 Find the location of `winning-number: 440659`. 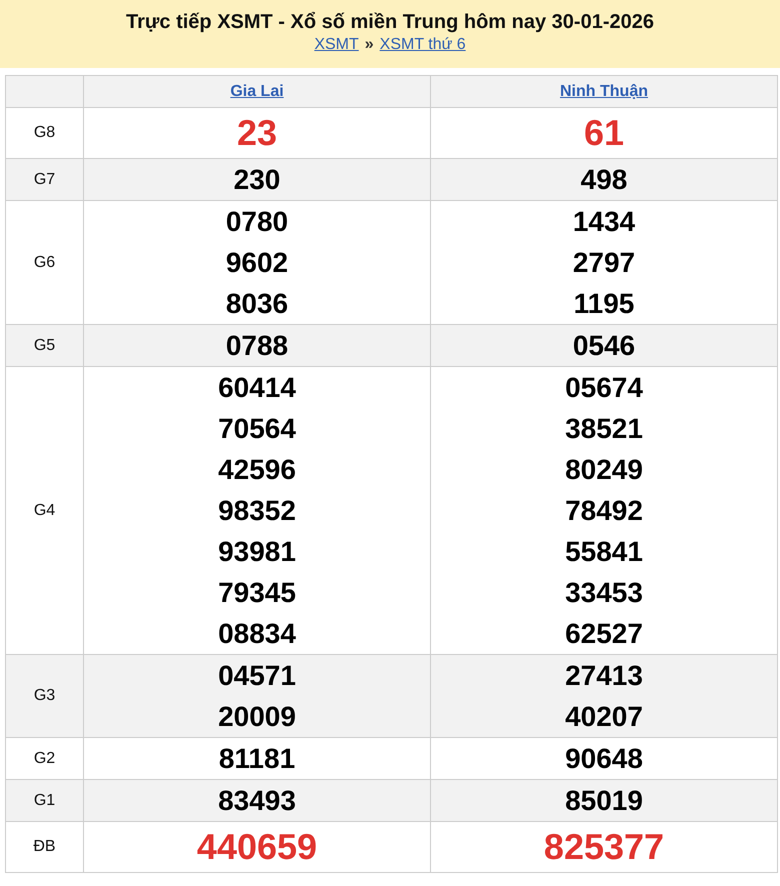

winning-number: 440659 is located at coordinates (257, 847).